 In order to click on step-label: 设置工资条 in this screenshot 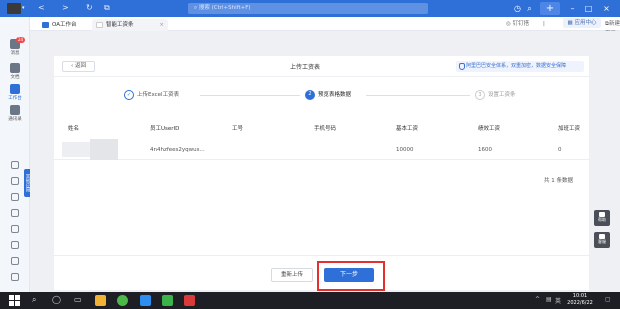, I will do `click(502, 95)`.